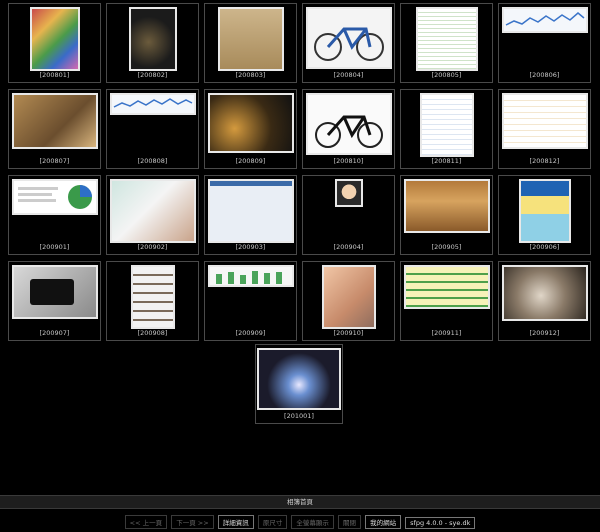 The image size is (600, 532). I want to click on thumbnail-caption: [200808], so click(152, 161).